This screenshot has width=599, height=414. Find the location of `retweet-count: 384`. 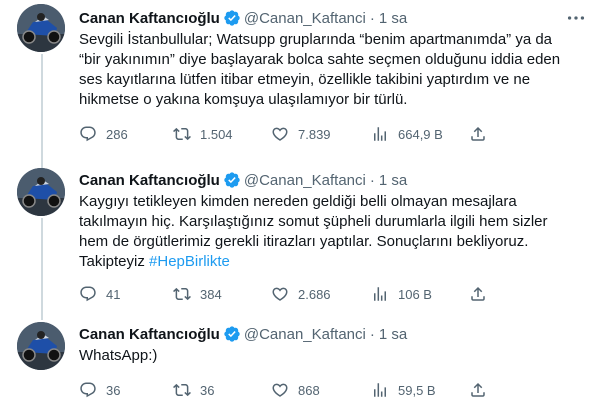

retweet-count: 384 is located at coordinates (211, 294).